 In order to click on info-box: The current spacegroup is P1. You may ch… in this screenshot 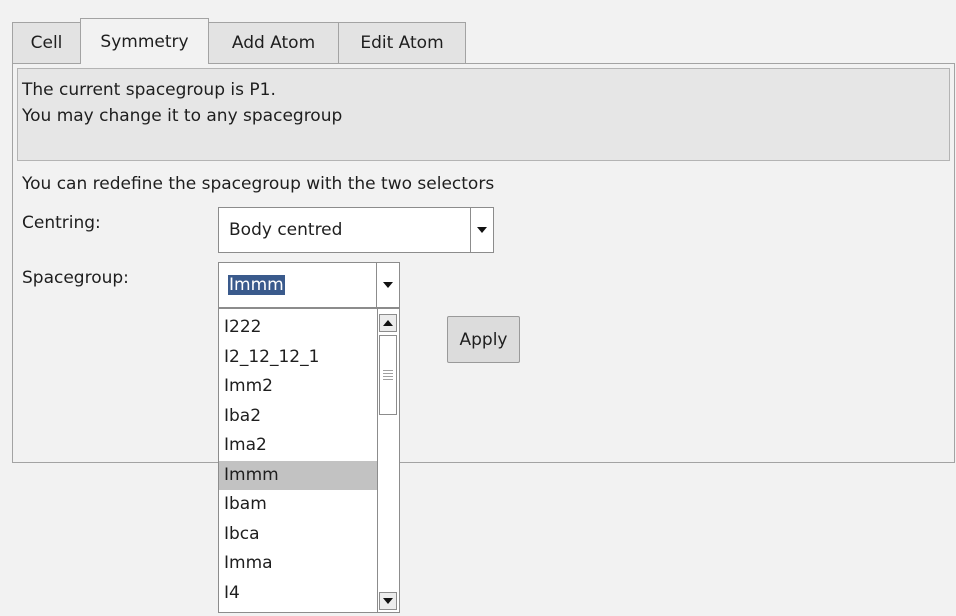, I will do `click(483, 114)`.